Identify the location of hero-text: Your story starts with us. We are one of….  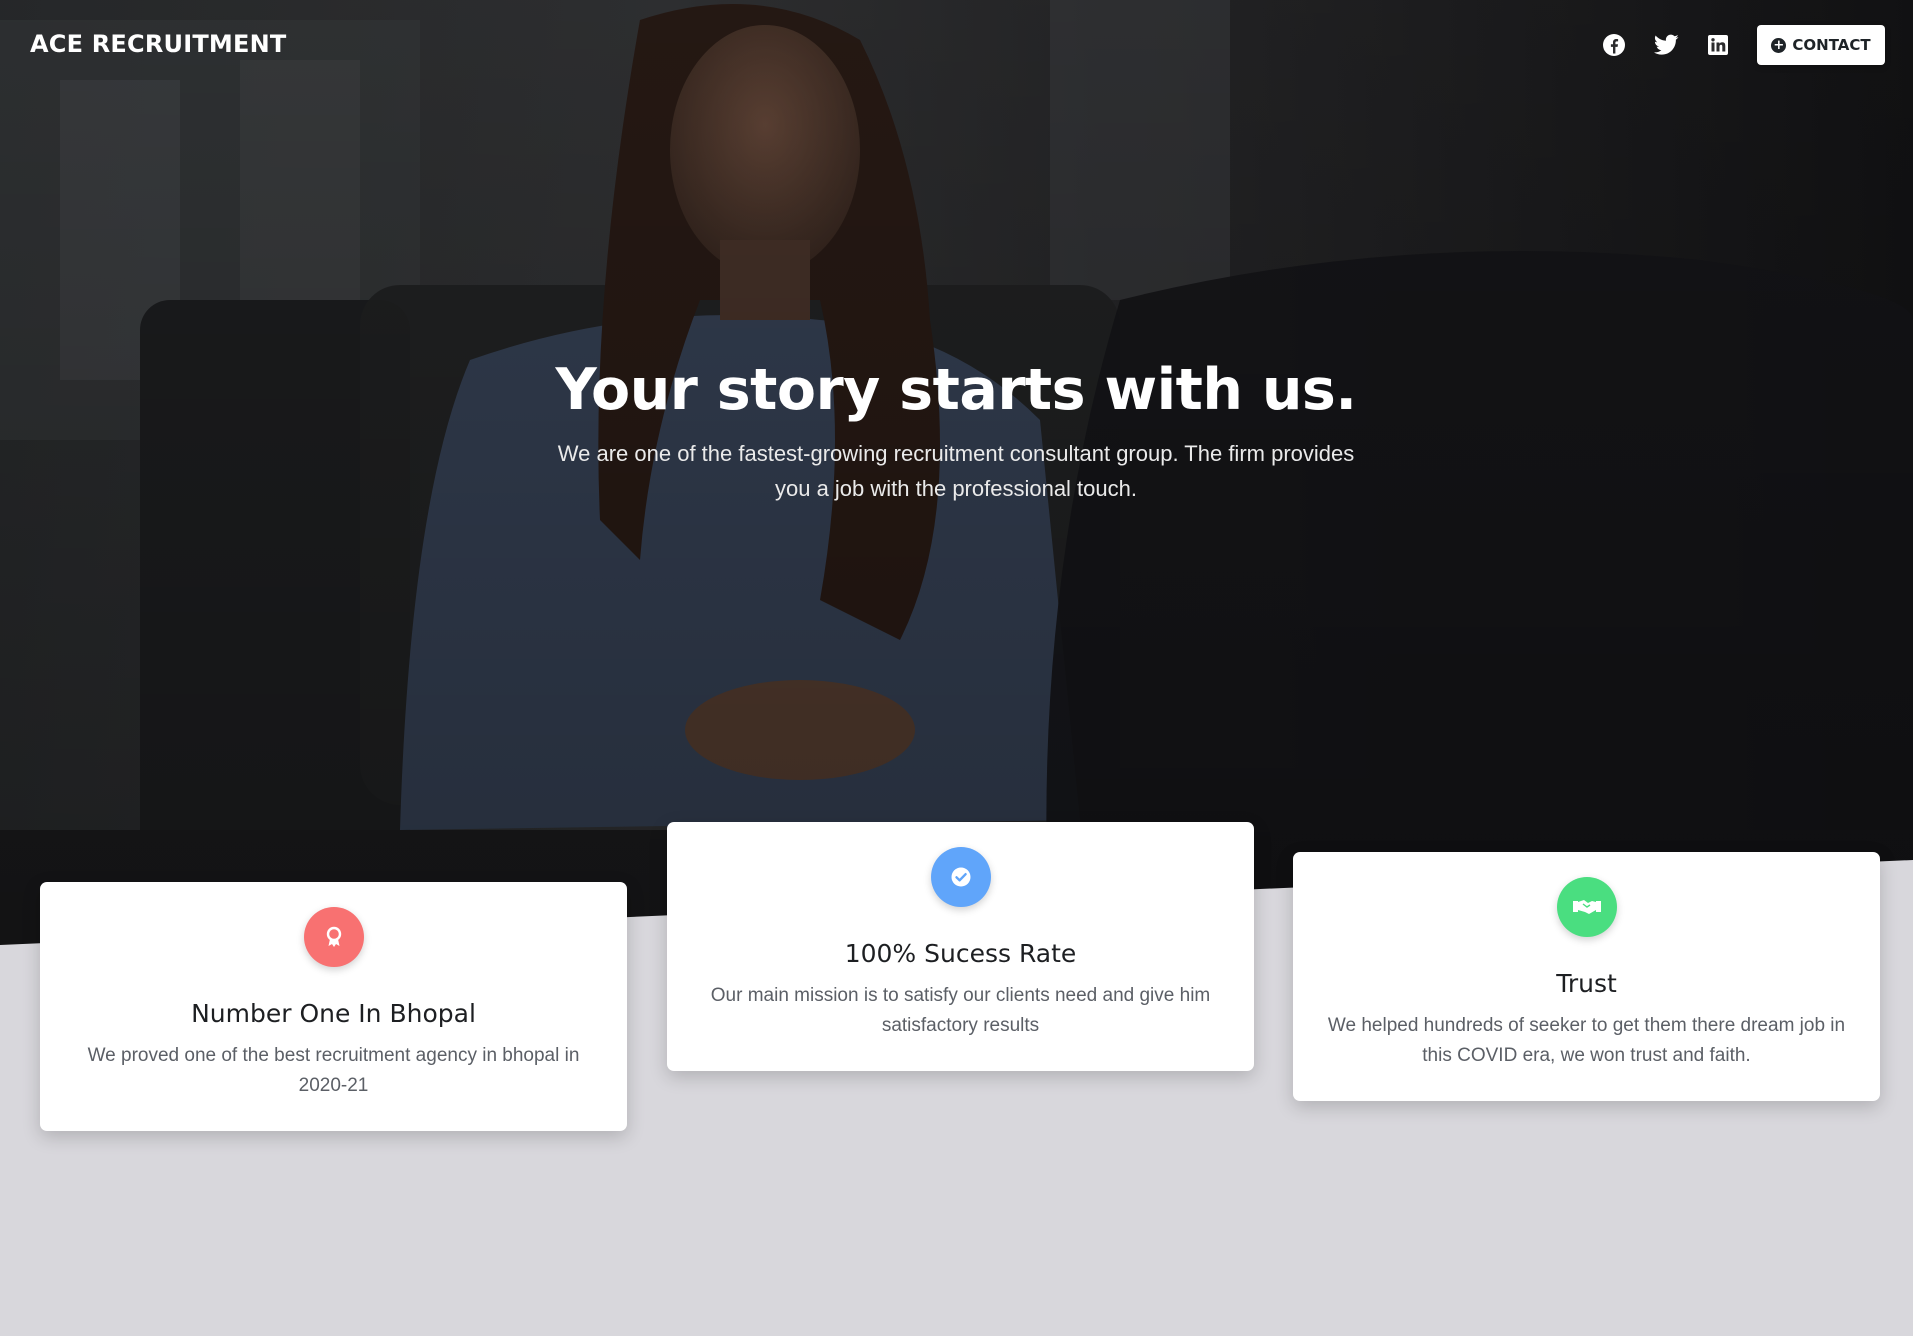
(956, 428).